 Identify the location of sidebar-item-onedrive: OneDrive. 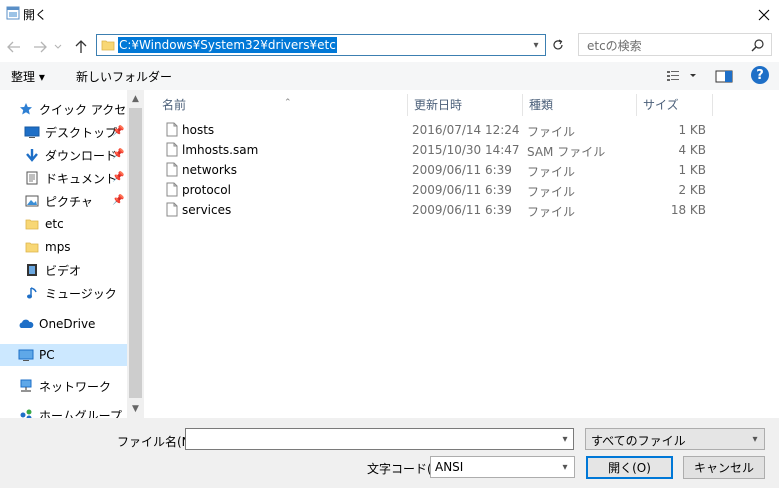
(72, 324).